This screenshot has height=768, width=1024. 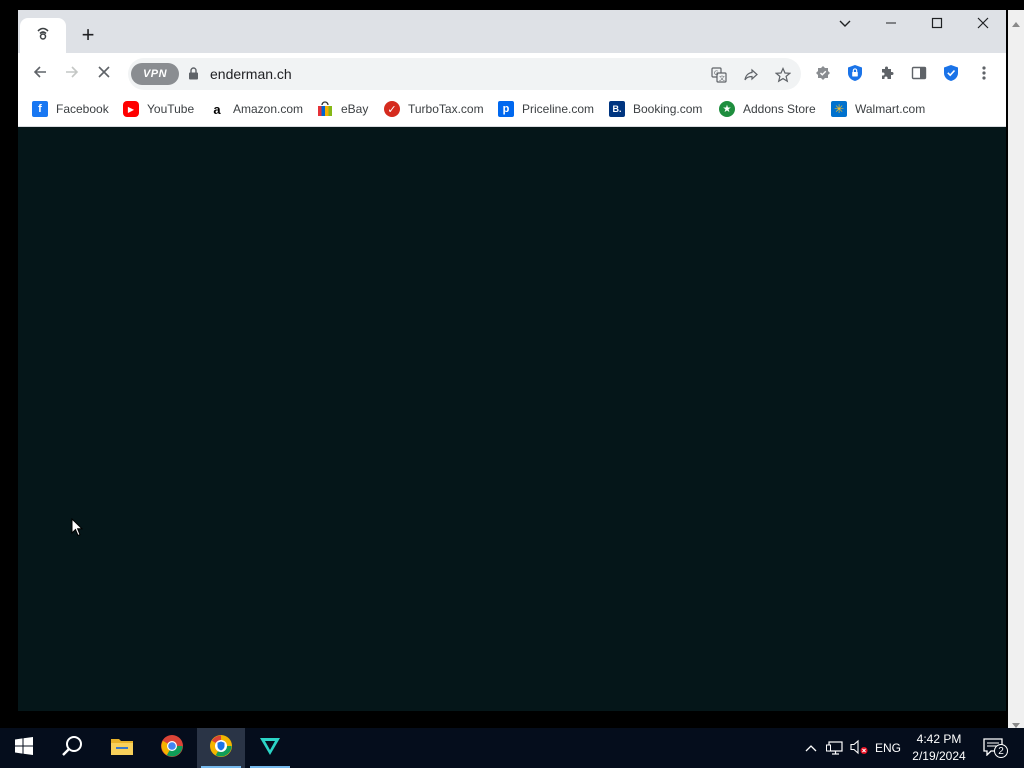 I want to click on bookmark-label: Facebook, so click(x=82, y=109).